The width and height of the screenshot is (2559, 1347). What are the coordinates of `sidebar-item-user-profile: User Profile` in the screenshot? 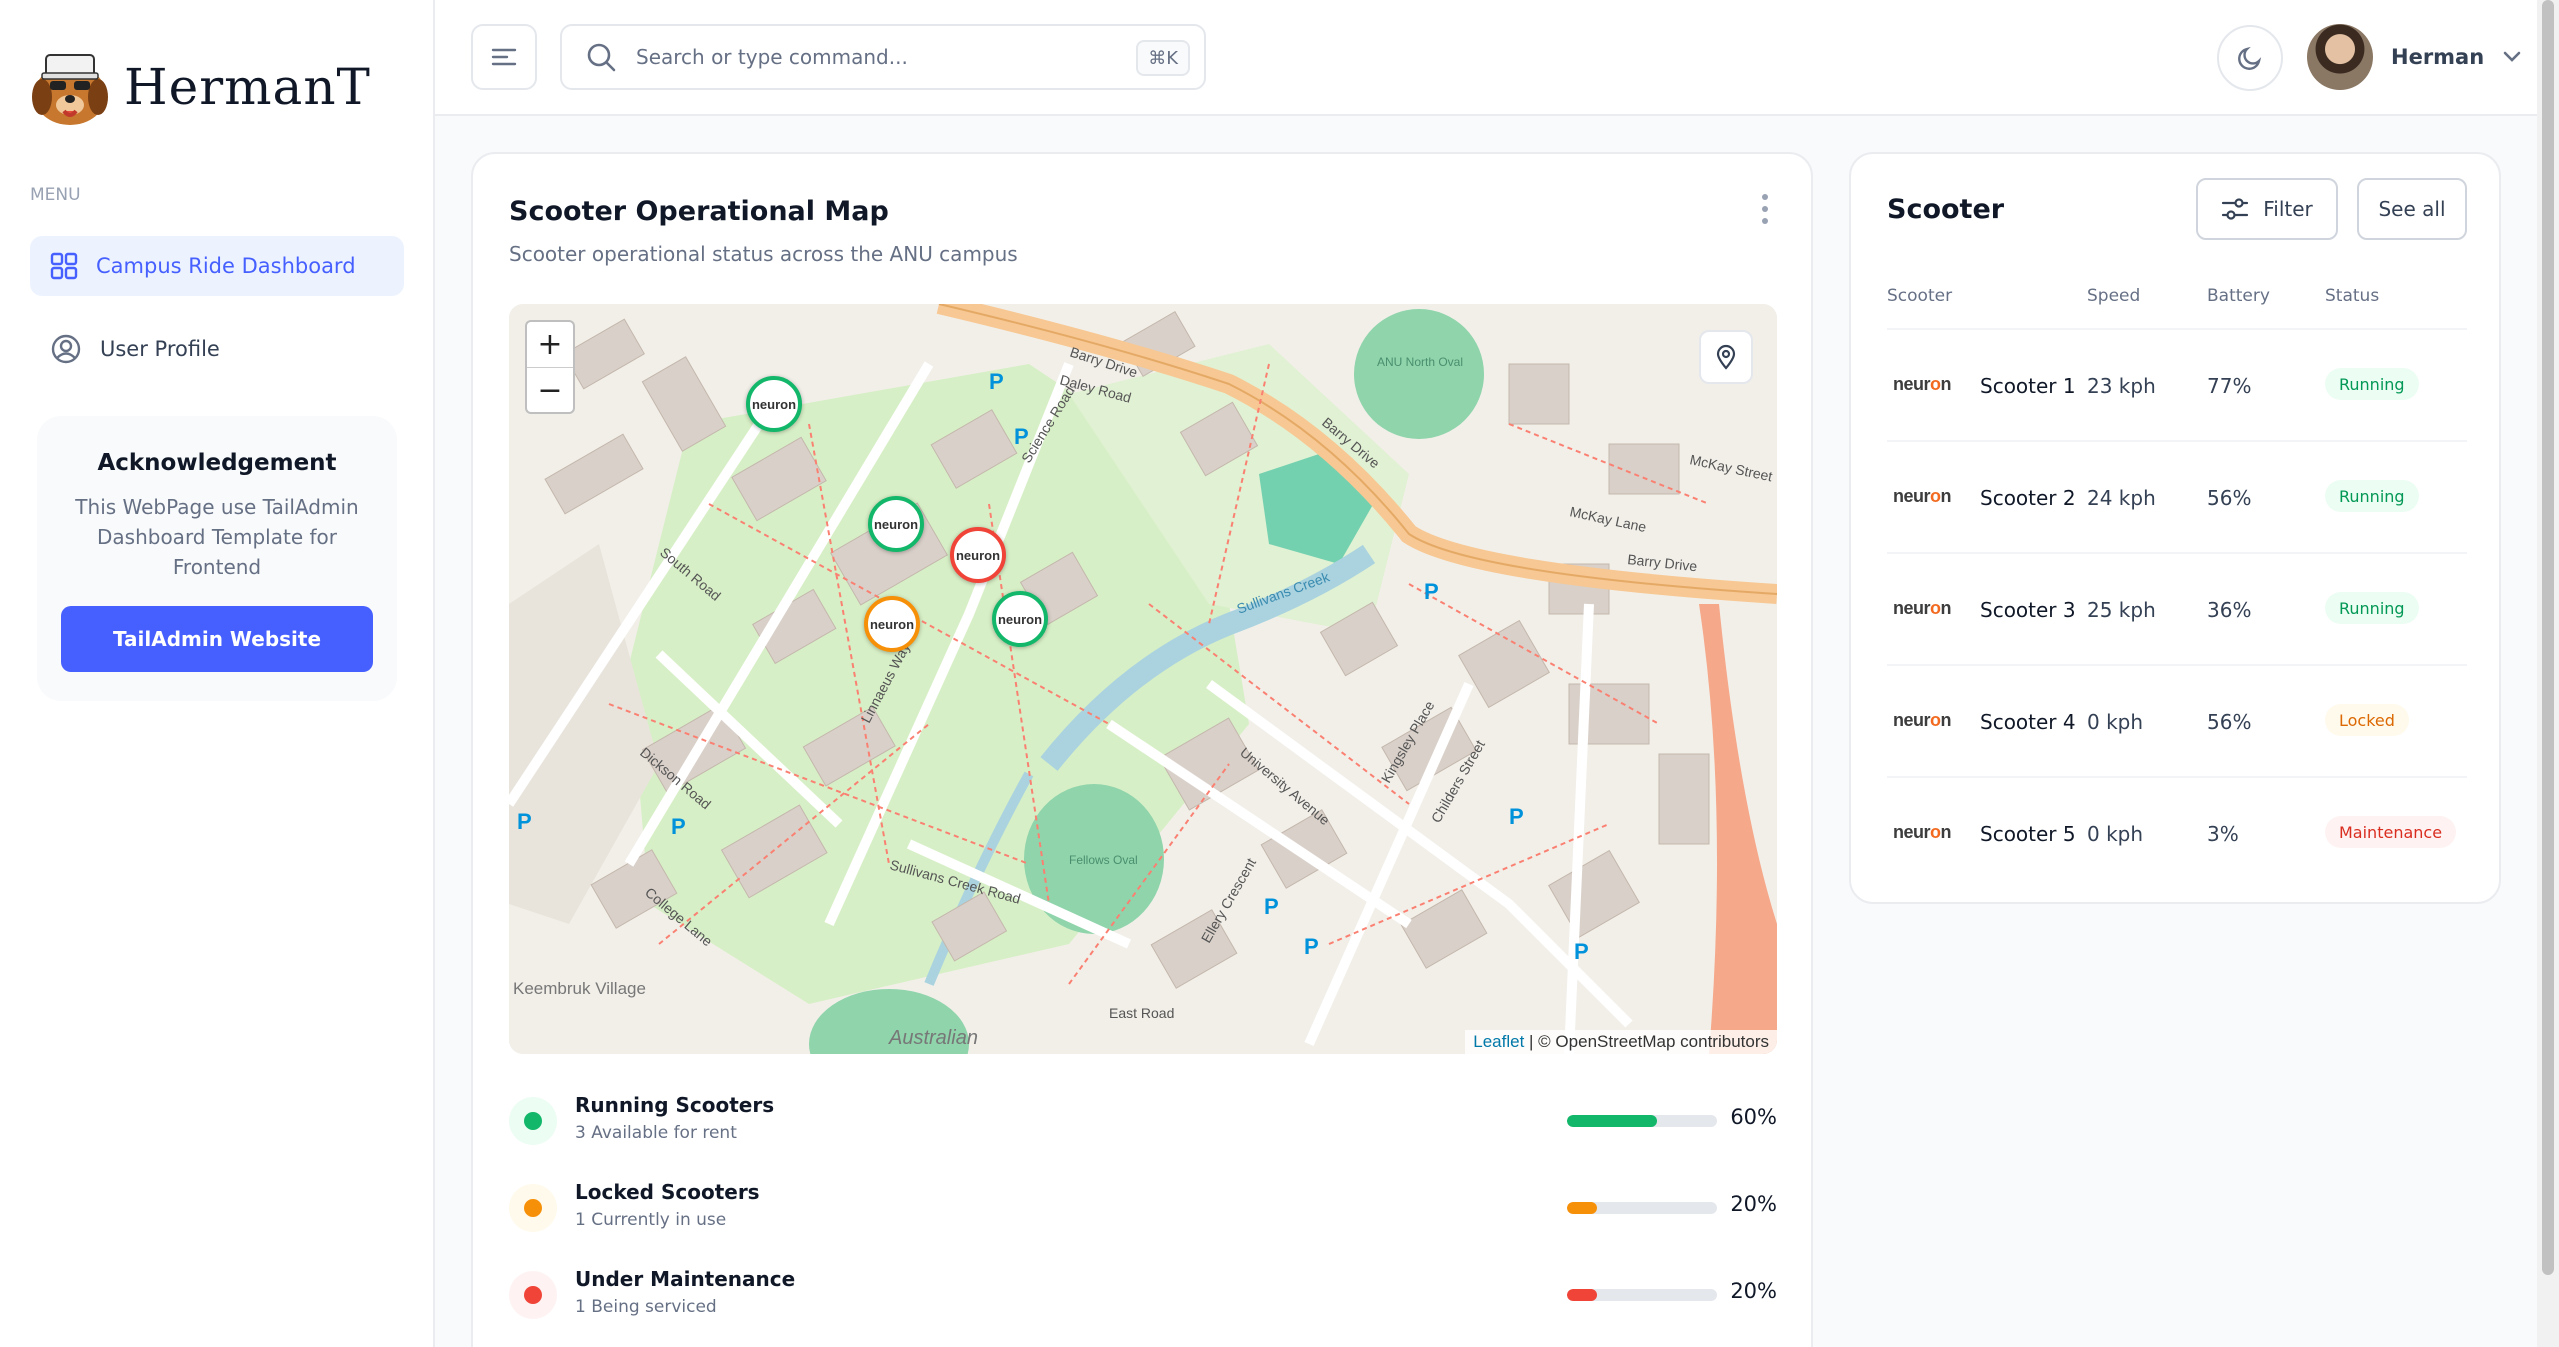 It's located at (217, 349).